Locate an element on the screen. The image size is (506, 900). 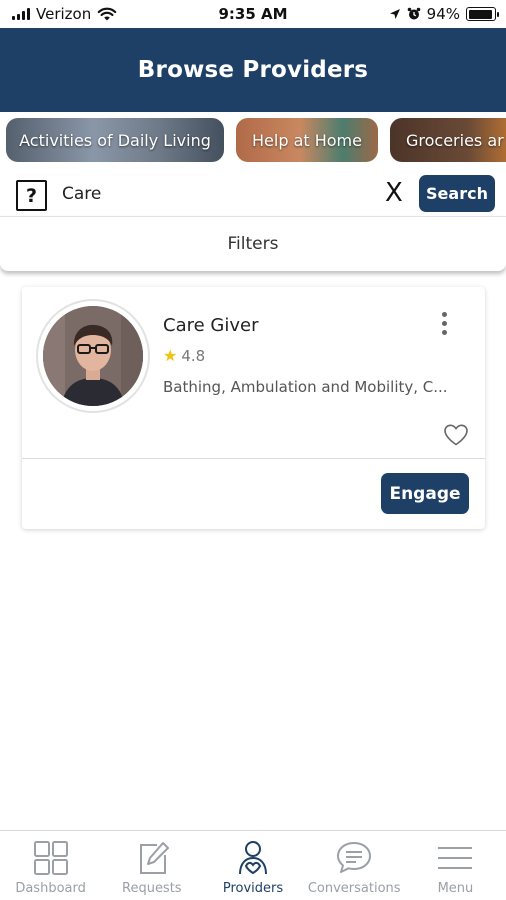
provider-rating: ★ 4.8 is located at coordinates (184, 355).